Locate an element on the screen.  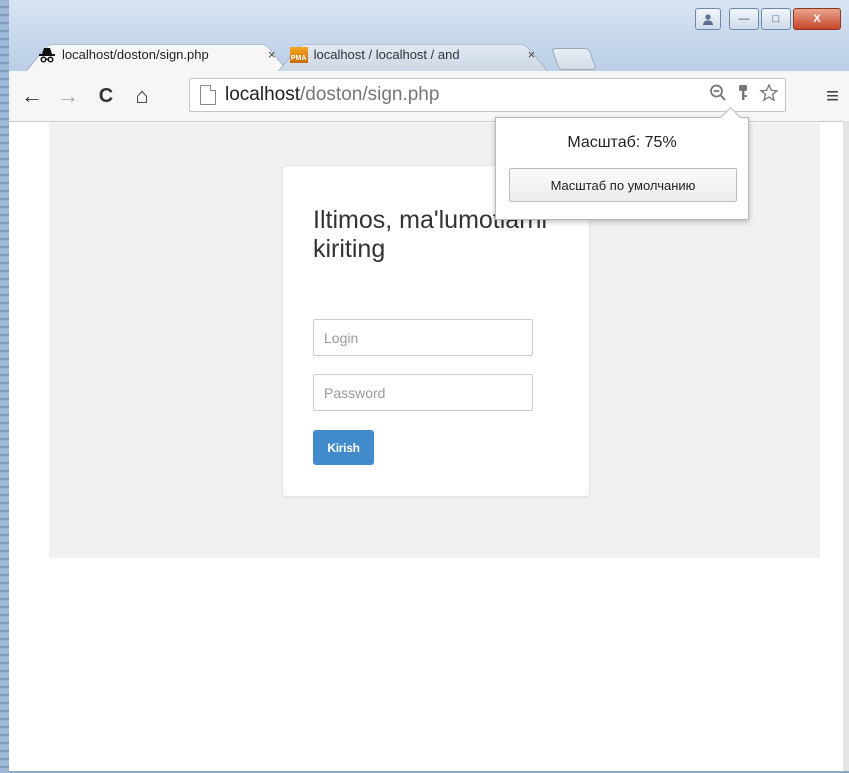
tab-sign-php: localhost/doston/sign.php × is located at coordinates (157, 54).